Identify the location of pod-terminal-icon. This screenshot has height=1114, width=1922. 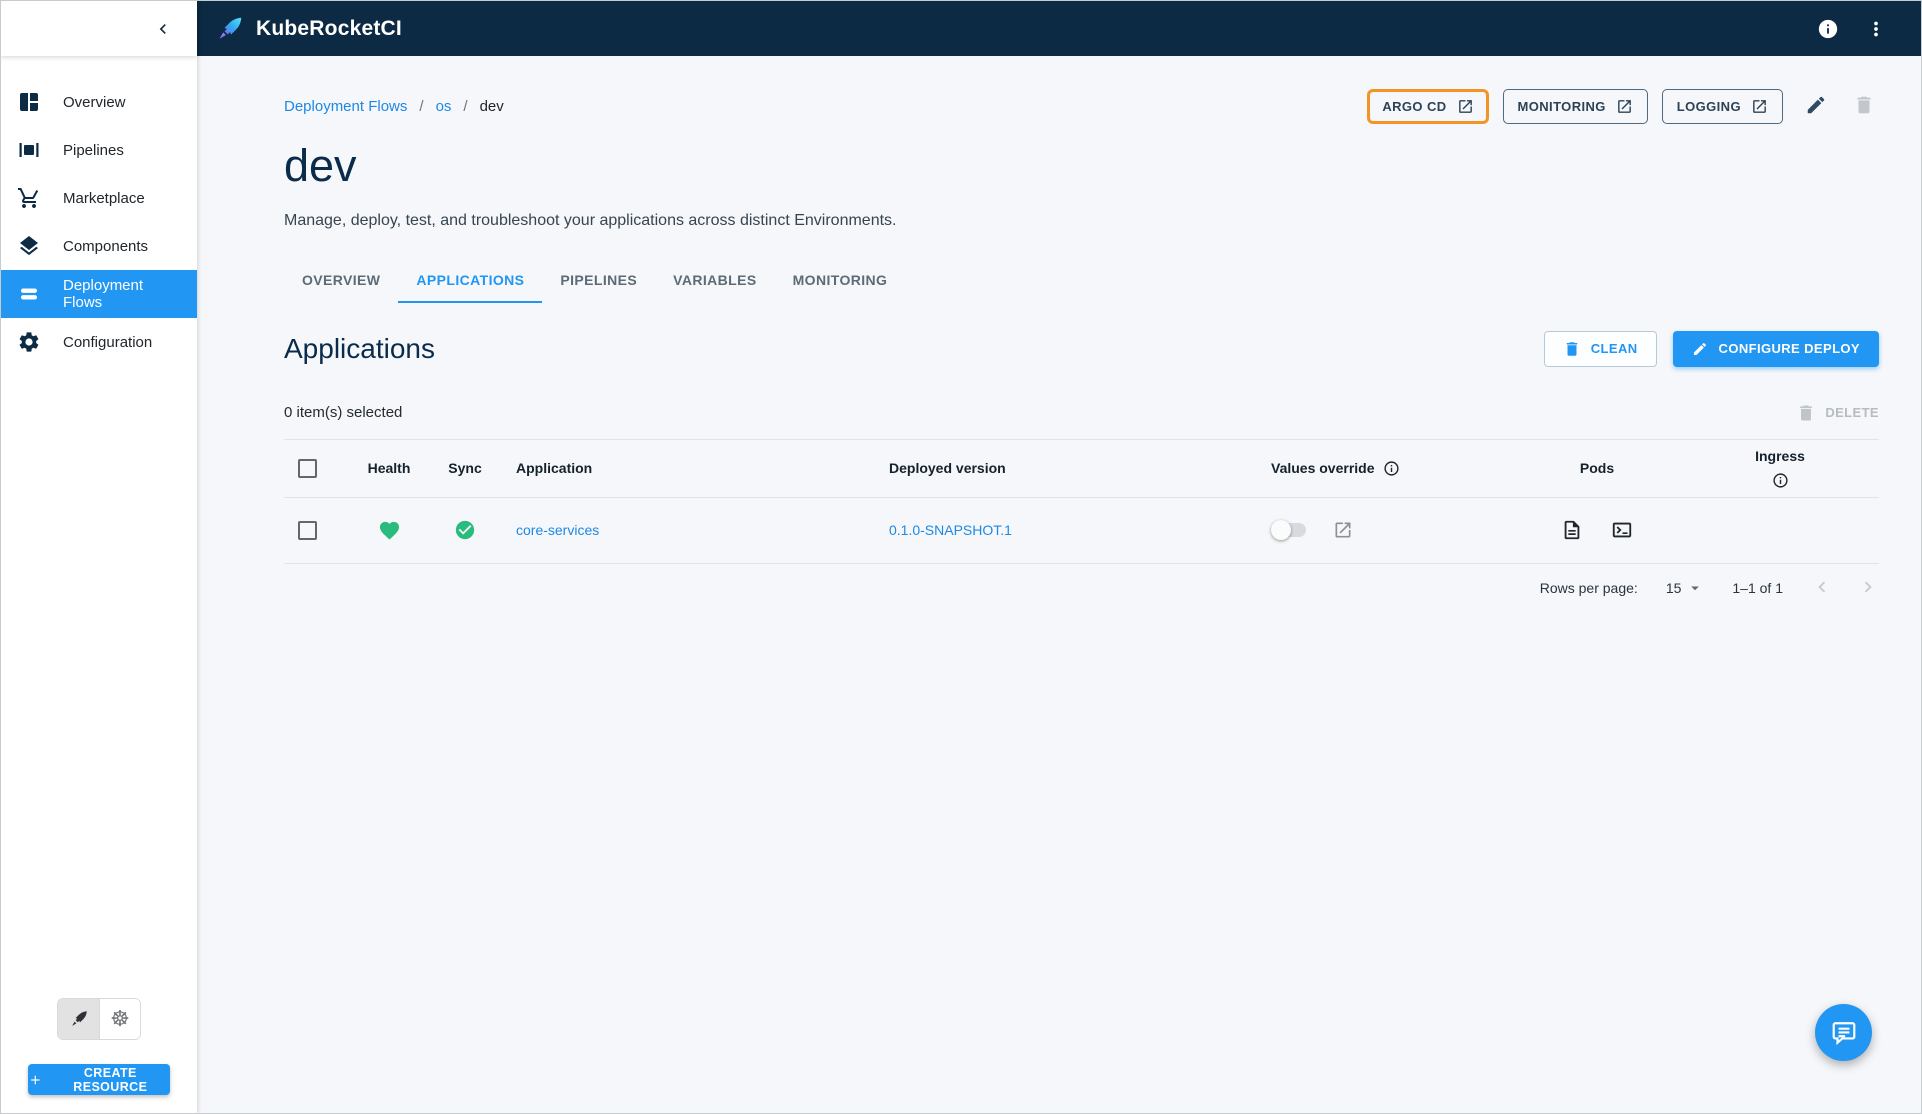
(1622, 530).